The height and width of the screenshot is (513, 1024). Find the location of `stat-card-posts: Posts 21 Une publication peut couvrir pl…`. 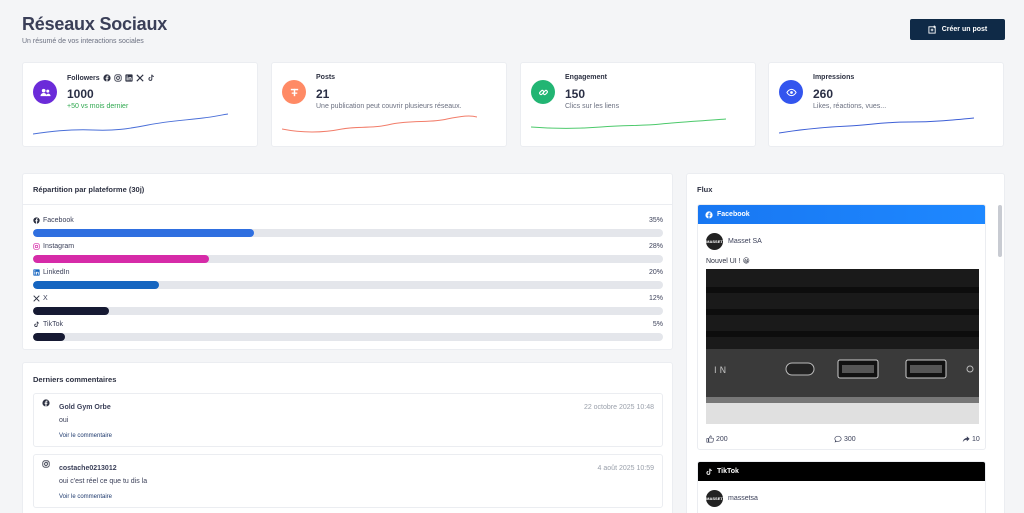

stat-card-posts: Posts 21 Une publication peut couvrir pl… is located at coordinates (389, 104).